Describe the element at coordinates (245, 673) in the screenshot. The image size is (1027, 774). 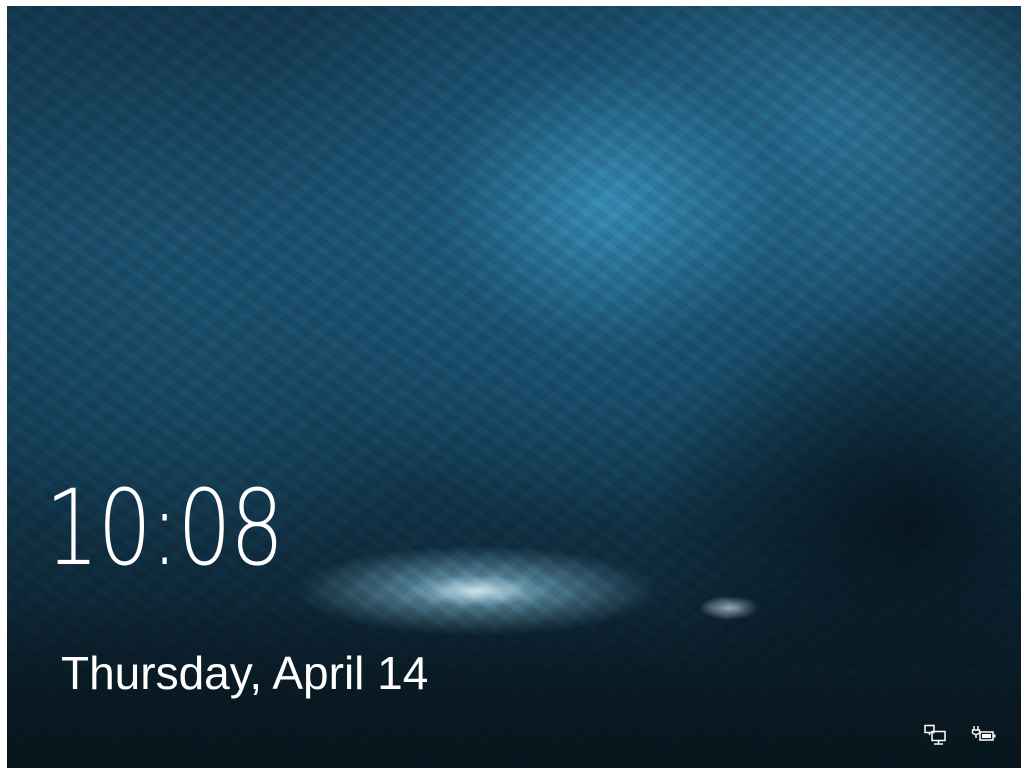
I see `lock-screen-date: Thursday, April 14` at that location.